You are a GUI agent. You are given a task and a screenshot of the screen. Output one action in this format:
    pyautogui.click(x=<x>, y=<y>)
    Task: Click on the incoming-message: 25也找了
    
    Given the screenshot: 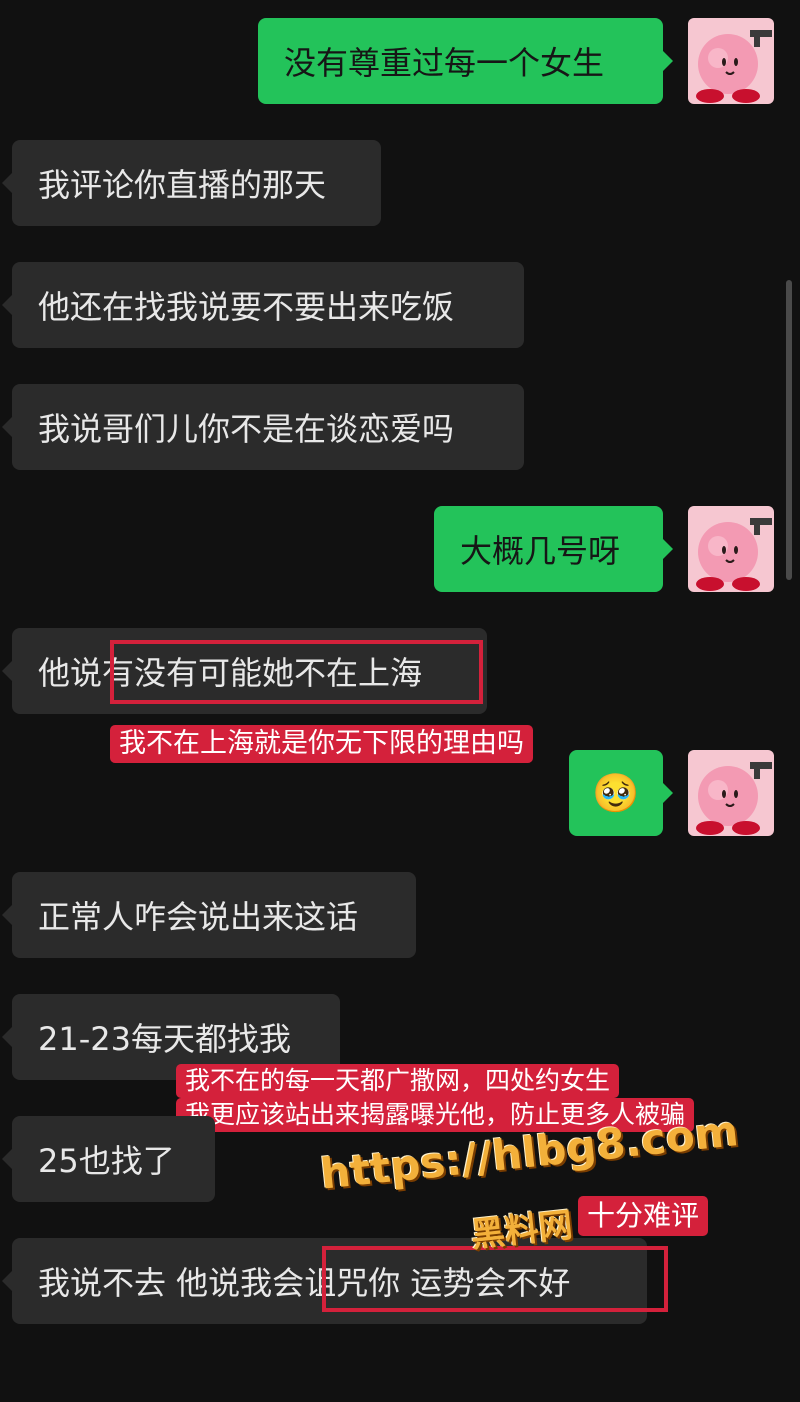 What is the action you would take?
    pyautogui.click(x=108, y=1159)
    